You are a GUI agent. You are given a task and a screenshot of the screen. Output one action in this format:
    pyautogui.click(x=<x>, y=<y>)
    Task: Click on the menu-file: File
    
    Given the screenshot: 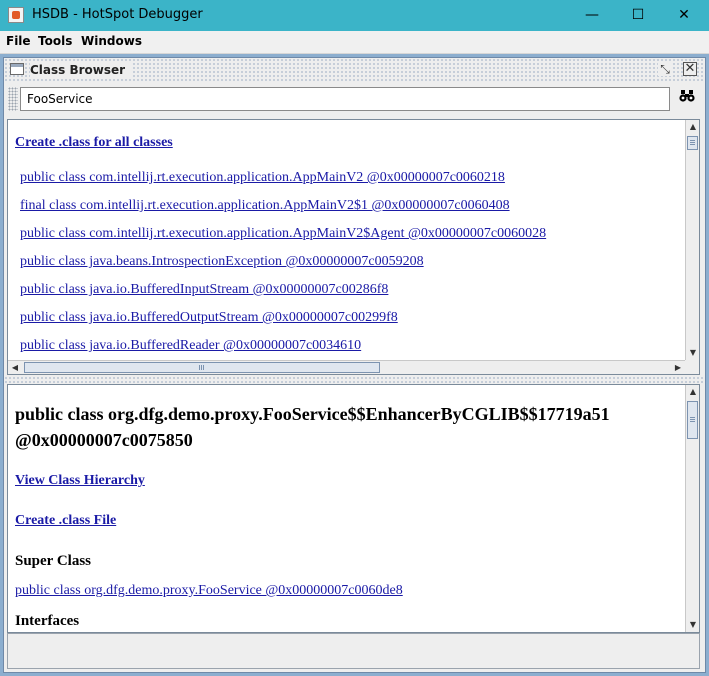 What is the action you would take?
    pyautogui.click(x=18, y=41)
    